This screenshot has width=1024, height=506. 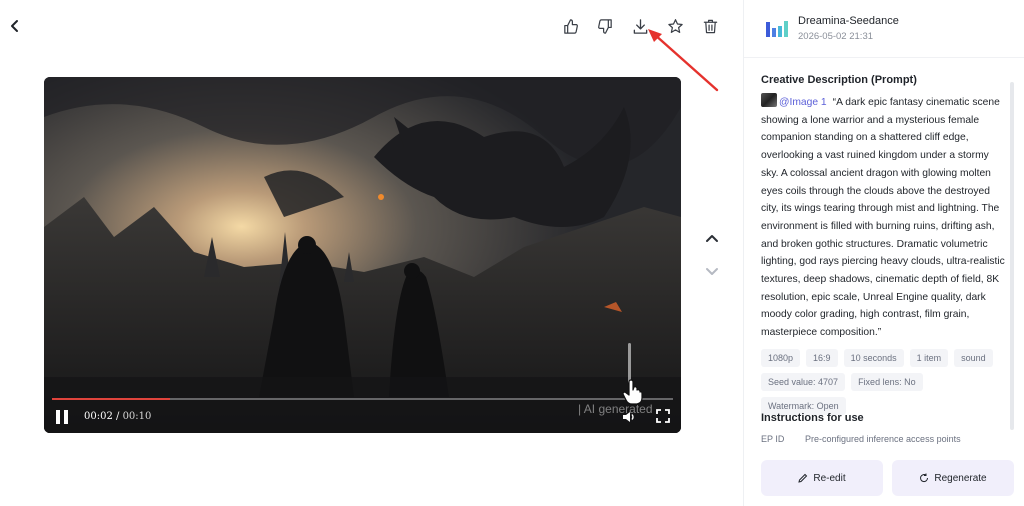 I want to click on parameter-tag: Seed value: 4707, so click(x=803, y=382).